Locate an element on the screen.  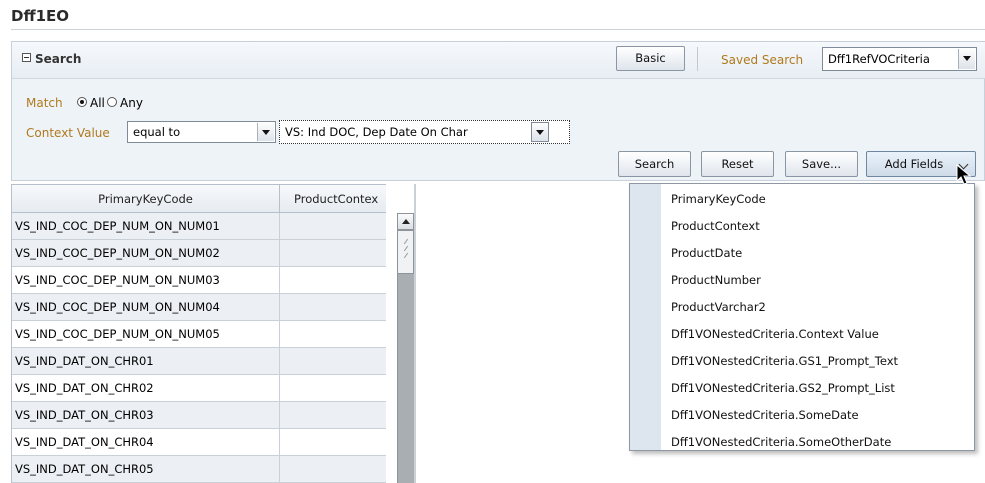
collapse-minus-icon is located at coordinates (26, 57).